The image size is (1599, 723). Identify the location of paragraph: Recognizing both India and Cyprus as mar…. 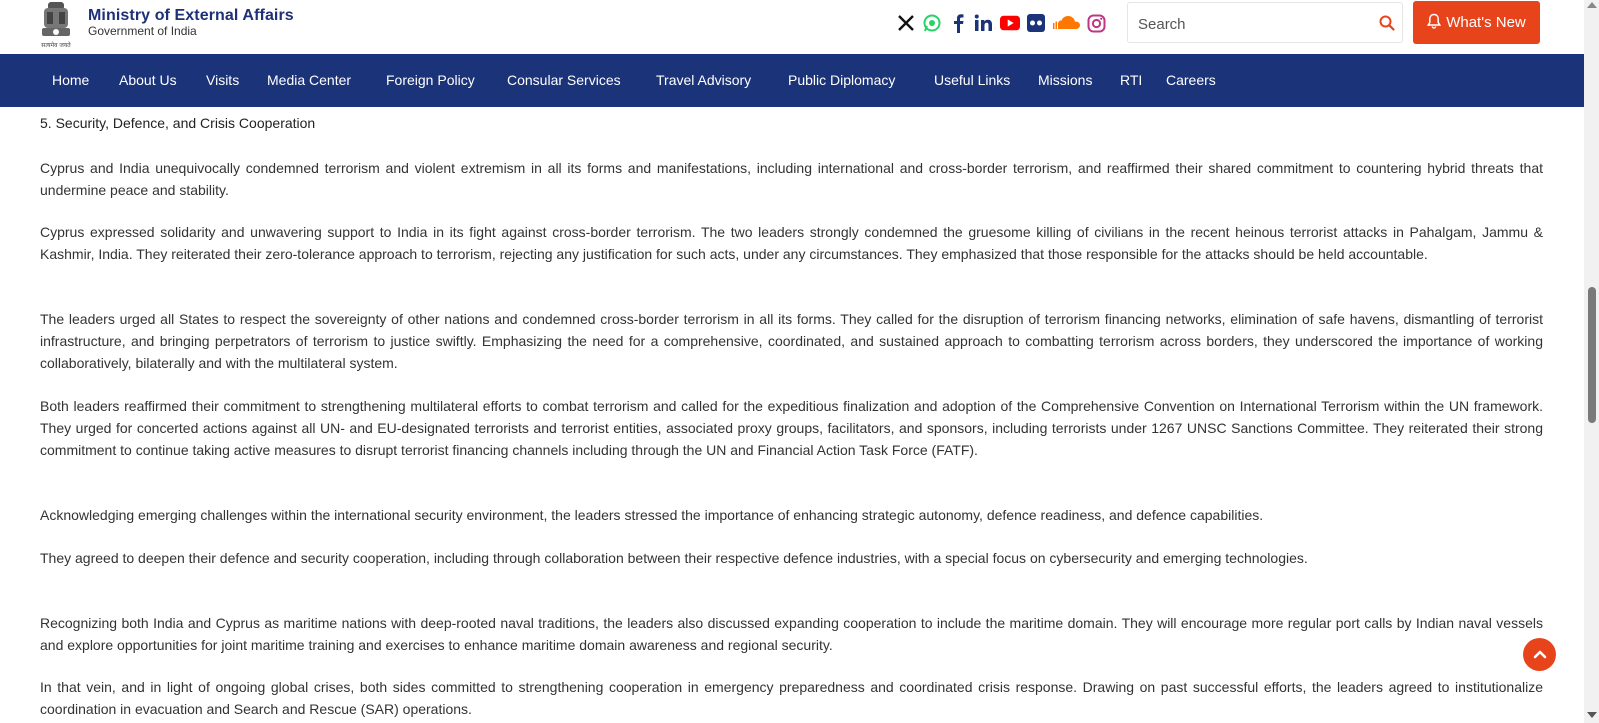
(791, 634).